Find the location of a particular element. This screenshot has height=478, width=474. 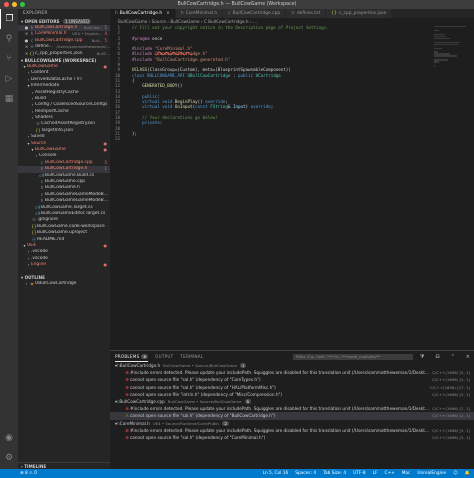

panel-tab-terminal: TERMINAL is located at coordinates (191, 356).